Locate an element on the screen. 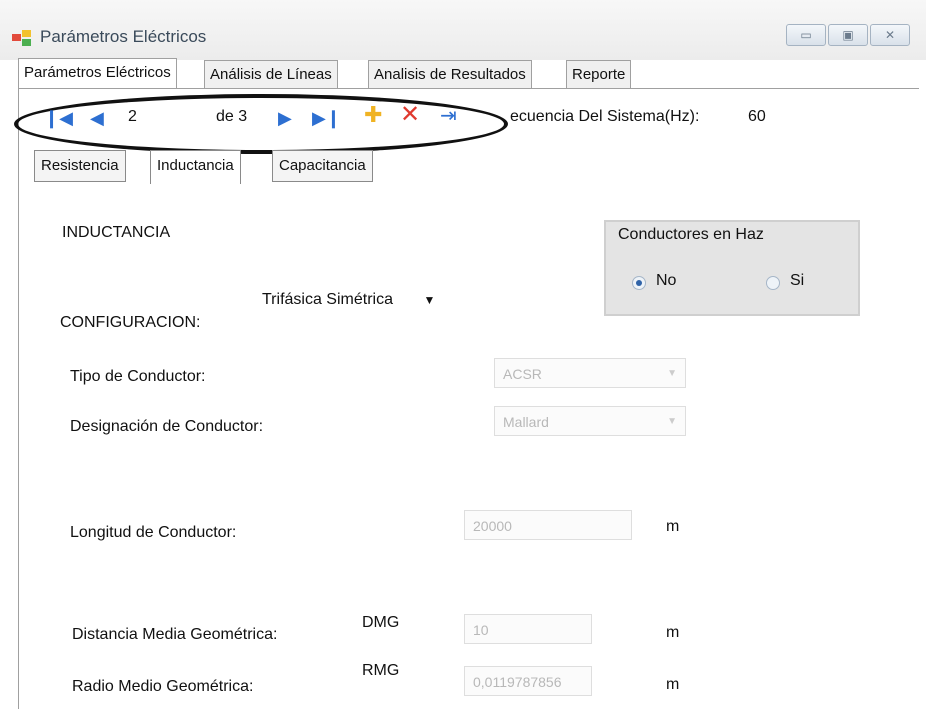 This screenshot has width=926, height=709. configuration-label: CONFIGURACION: is located at coordinates (130, 322).